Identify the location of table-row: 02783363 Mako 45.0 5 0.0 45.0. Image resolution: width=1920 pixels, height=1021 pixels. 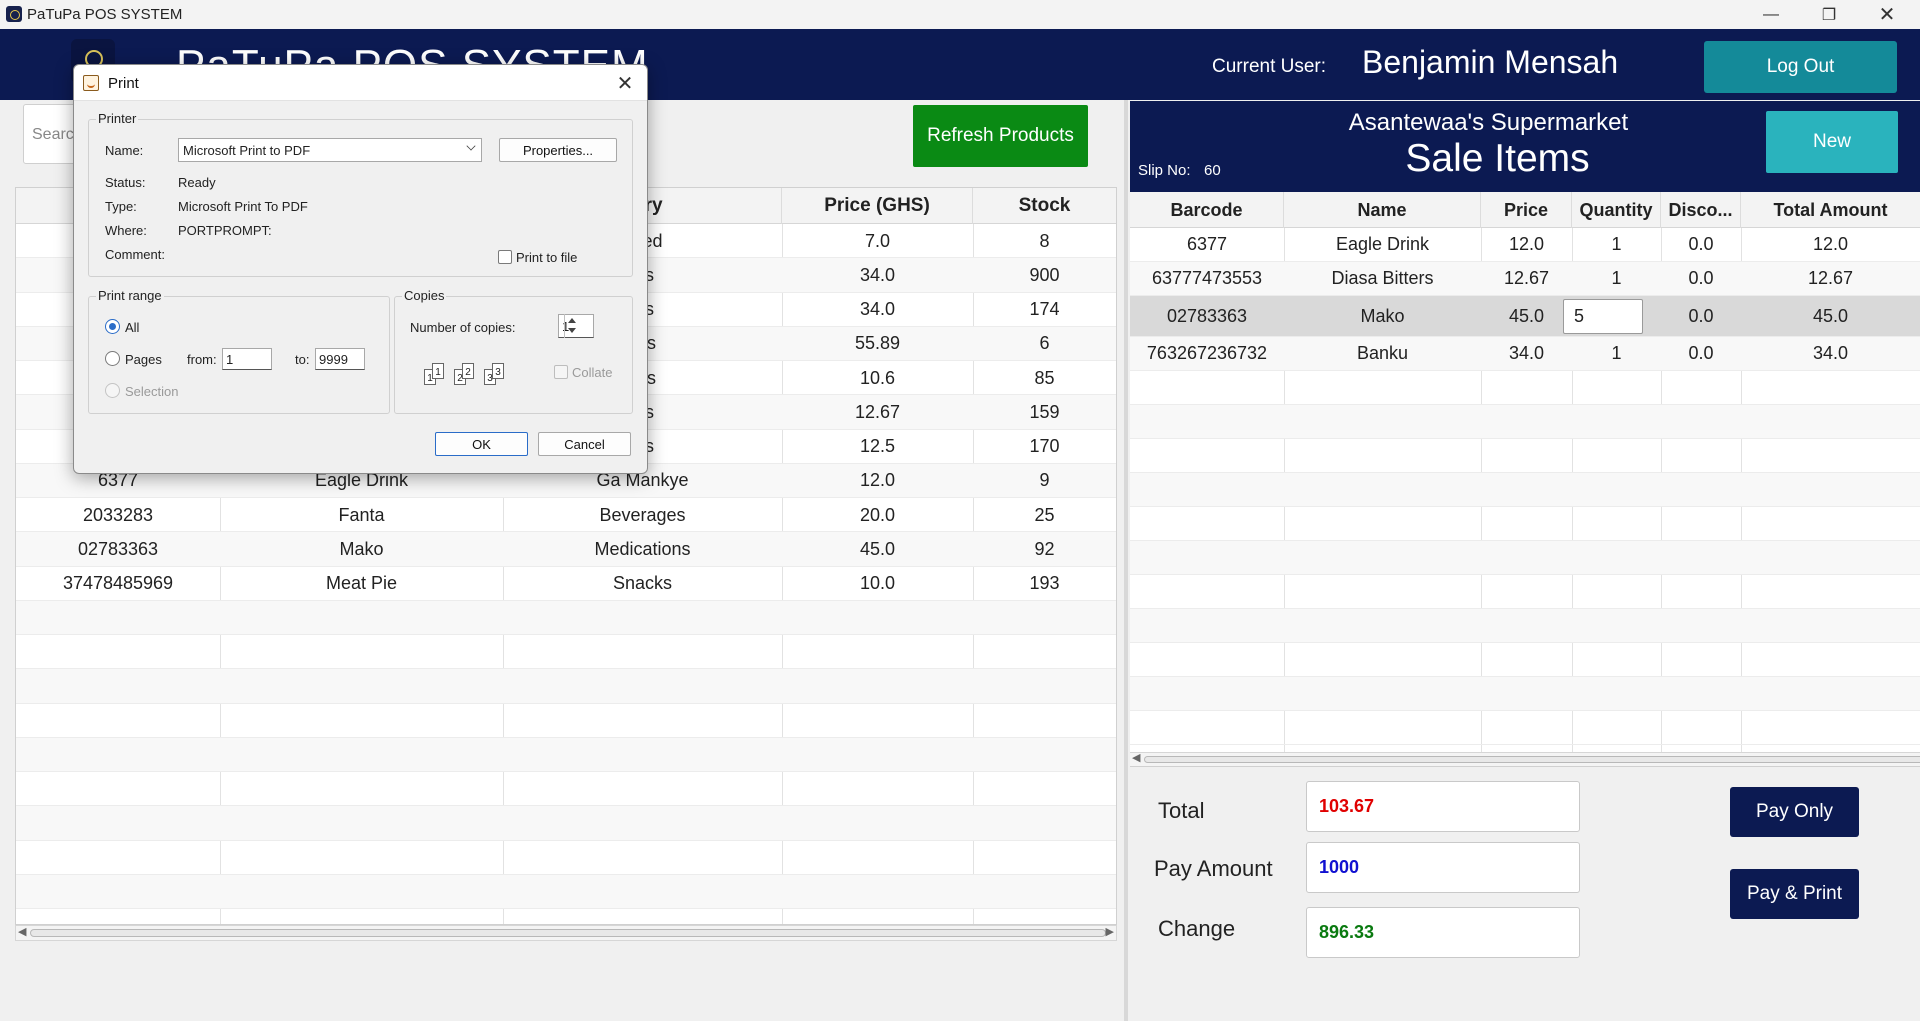
(1525, 316).